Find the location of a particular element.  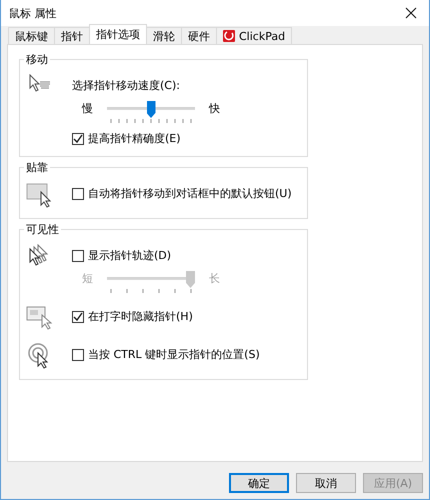

checkbox-label: 当按 CTRL 键时显示指针的位置(S) is located at coordinates (174, 354).